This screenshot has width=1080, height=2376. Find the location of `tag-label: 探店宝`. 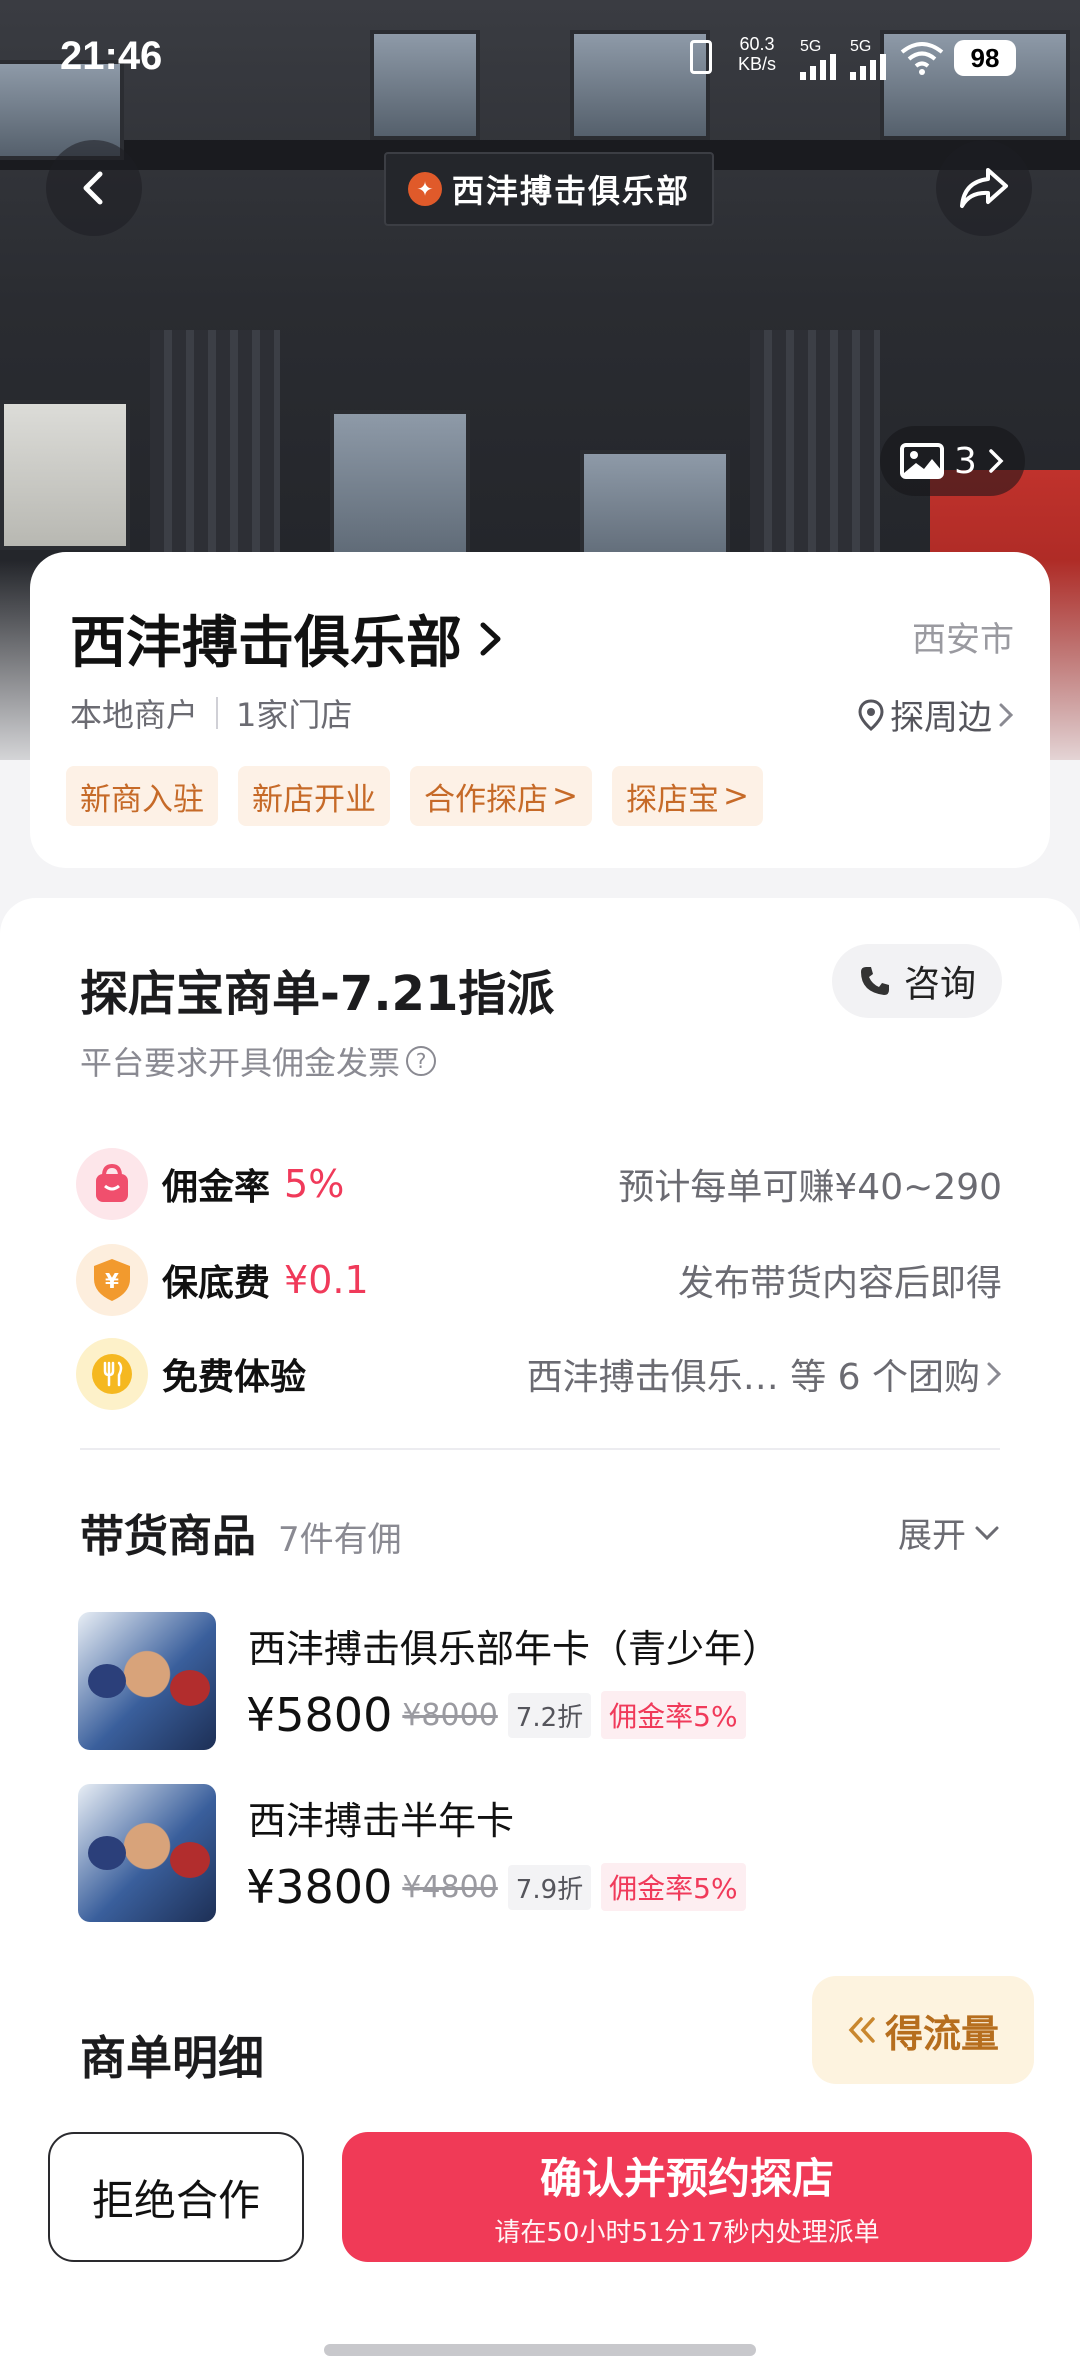

tag-label: 探店宝 is located at coordinates (672, 799).